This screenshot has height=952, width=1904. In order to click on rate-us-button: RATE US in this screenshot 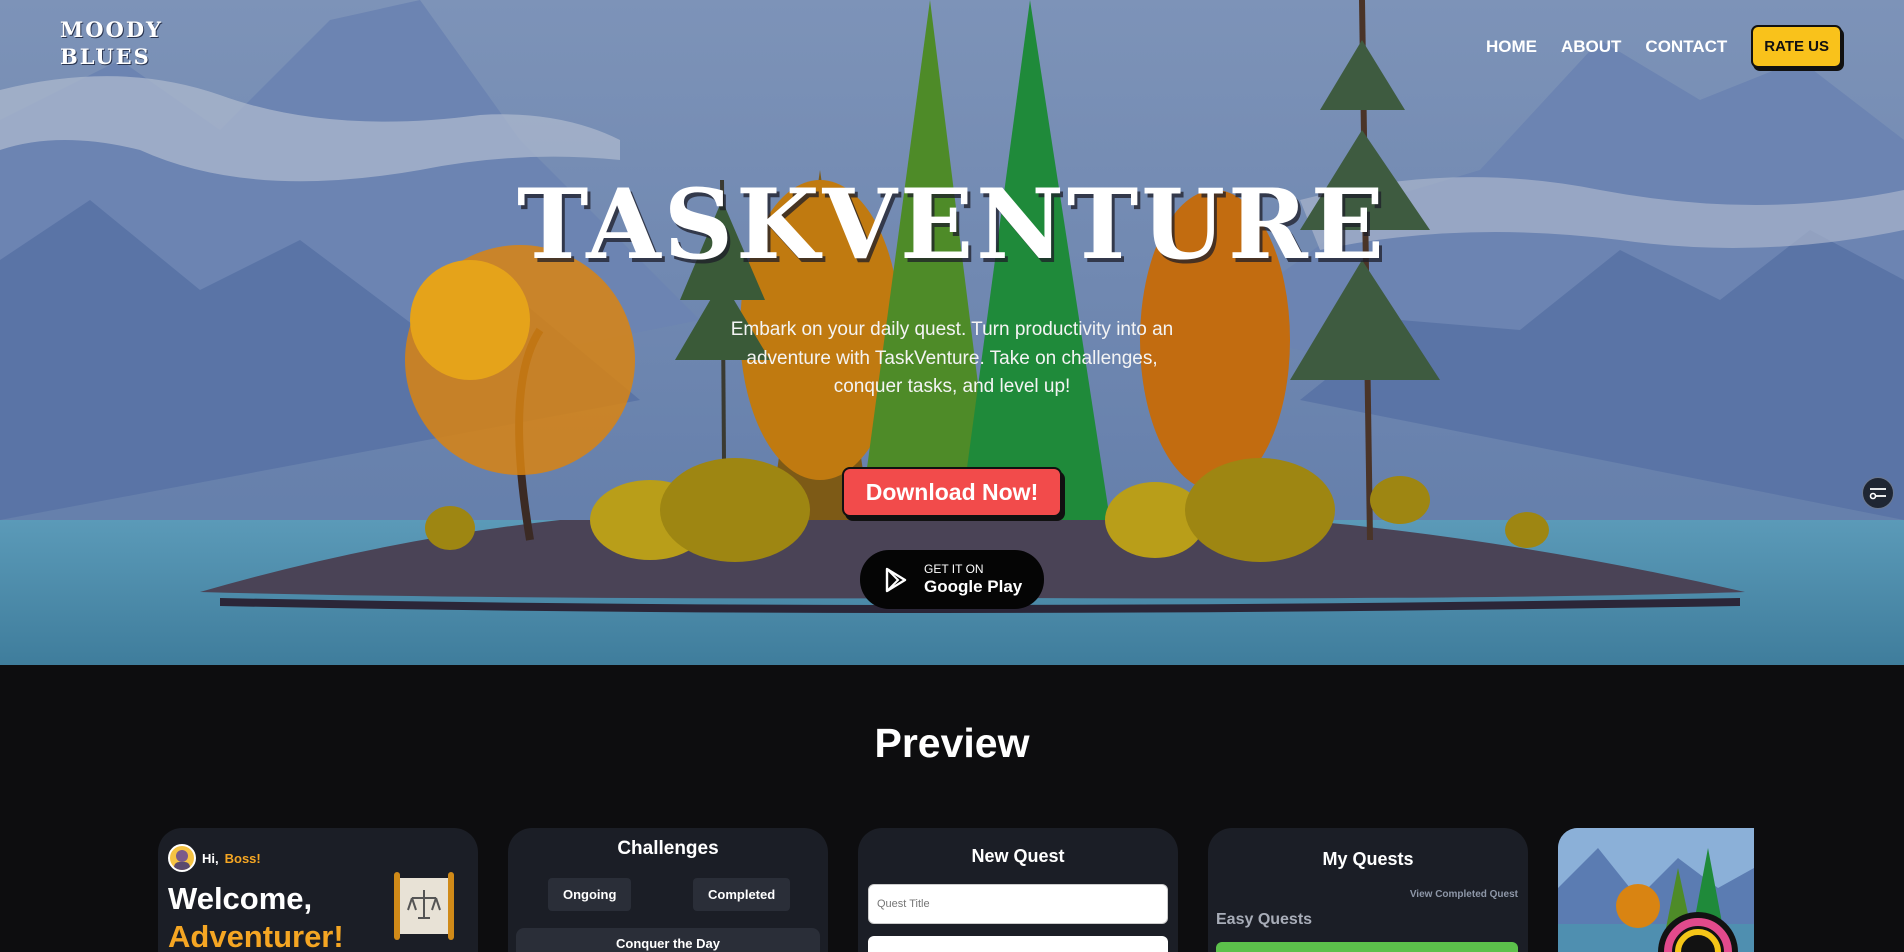, I will do `click(1796, 46)`.